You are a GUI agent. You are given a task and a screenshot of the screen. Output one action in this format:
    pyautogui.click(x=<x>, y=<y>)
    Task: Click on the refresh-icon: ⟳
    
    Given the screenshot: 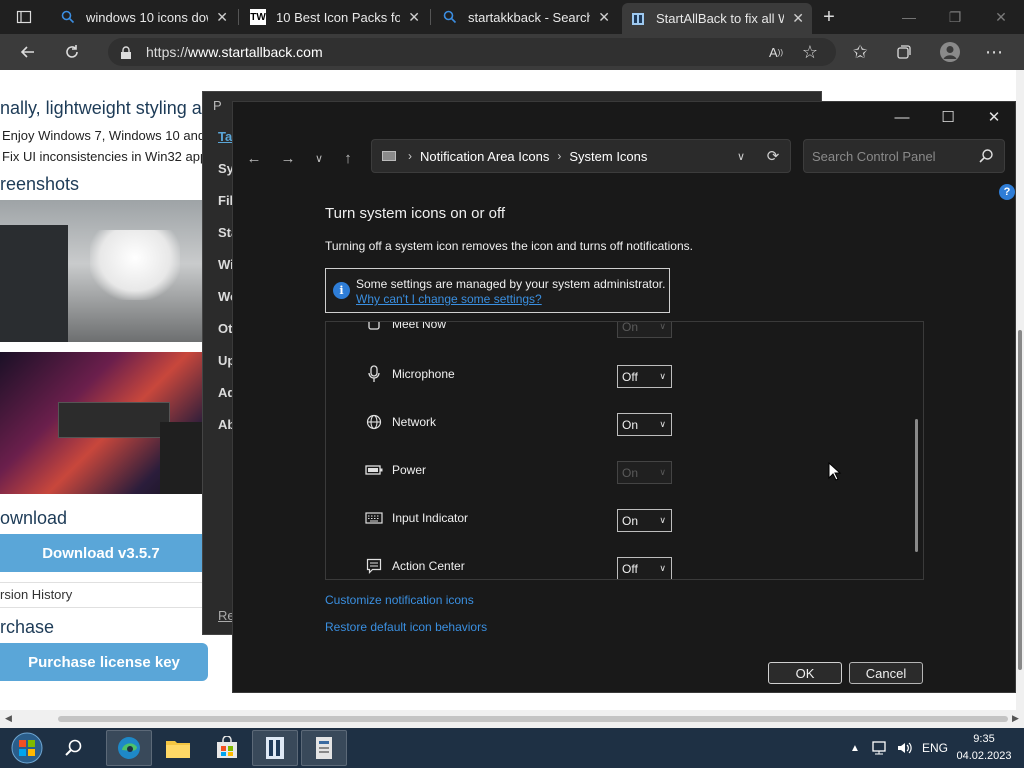 What is the action you would take?
    pyautogui.click(x=773, y=156)
    